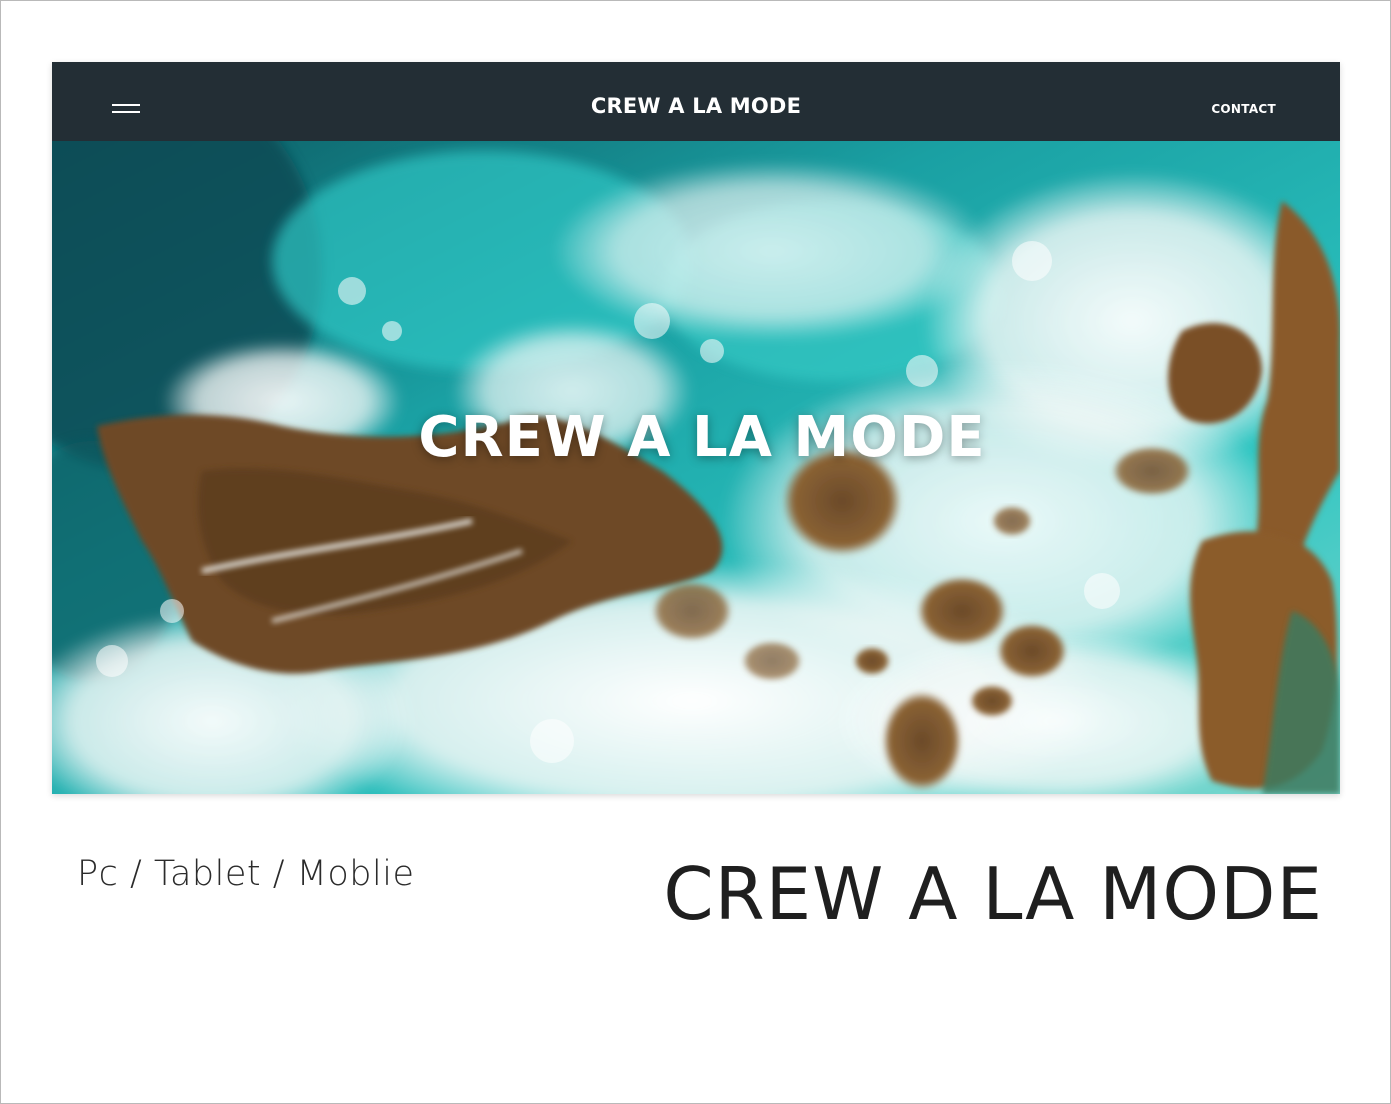  What do you see at coordinates (993, 894) in the screenshot?
I see `brand-caption: CREW A LA MODE` at bounding box center [993, 894].